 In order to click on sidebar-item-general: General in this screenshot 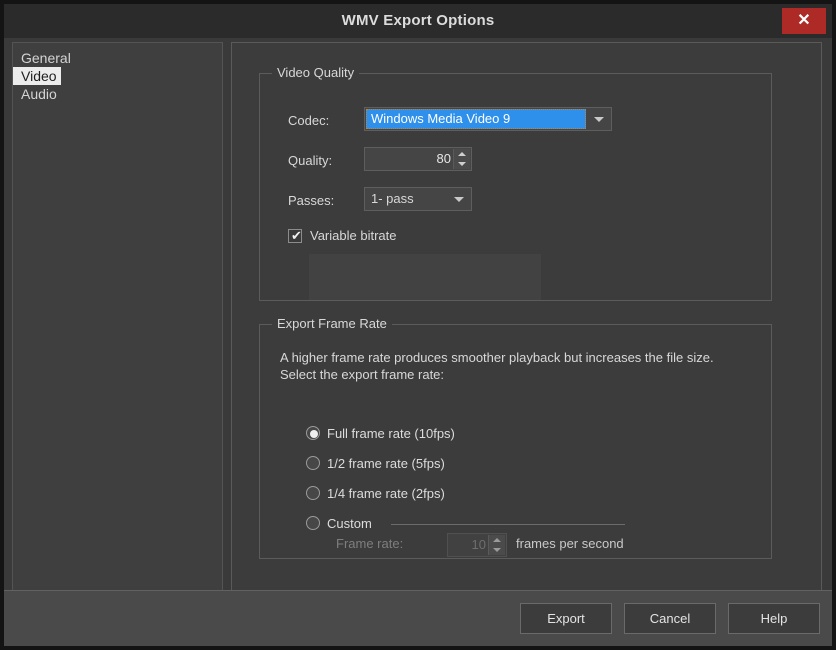, I will do `click(42, 58)`.